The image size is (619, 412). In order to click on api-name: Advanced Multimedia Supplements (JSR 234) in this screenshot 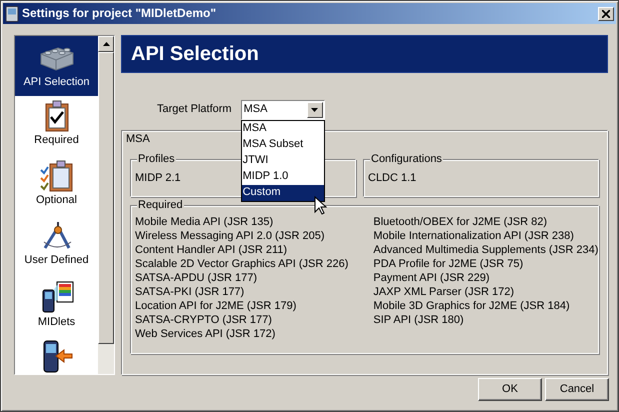, I will do `click(485, 251)`.